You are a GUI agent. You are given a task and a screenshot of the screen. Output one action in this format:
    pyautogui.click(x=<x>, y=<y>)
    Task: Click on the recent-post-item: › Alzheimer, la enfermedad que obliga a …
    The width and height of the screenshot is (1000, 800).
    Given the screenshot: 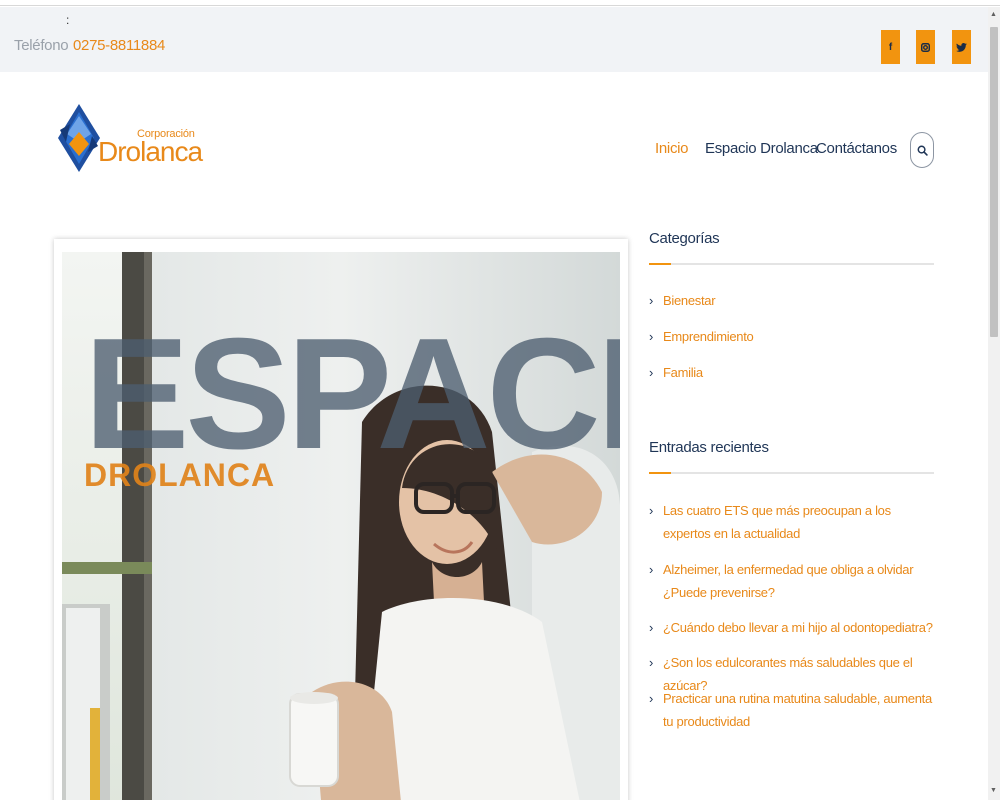 What is the action you would take?
    pyautogui.click(x=791, y=581)
    